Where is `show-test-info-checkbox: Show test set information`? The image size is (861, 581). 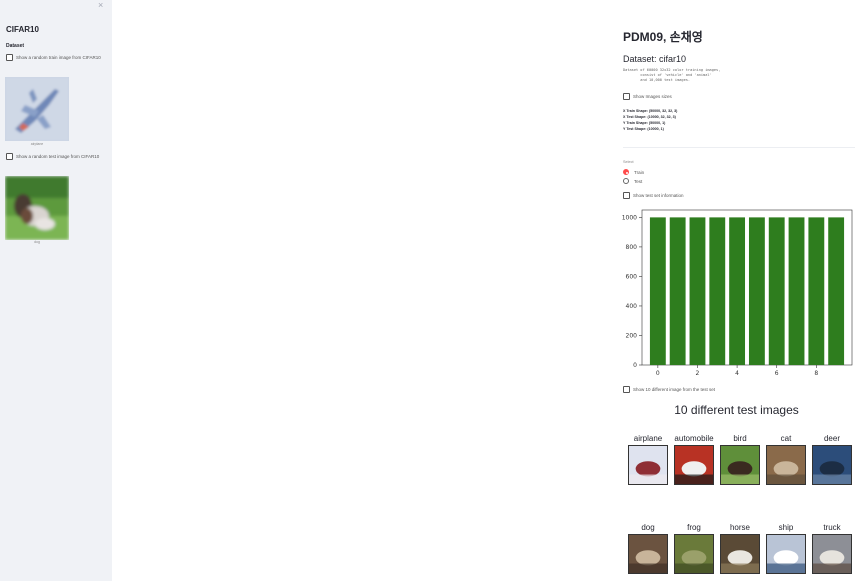
show-test-info-checkbox: Show test set information is located at coordinates (653, 195).